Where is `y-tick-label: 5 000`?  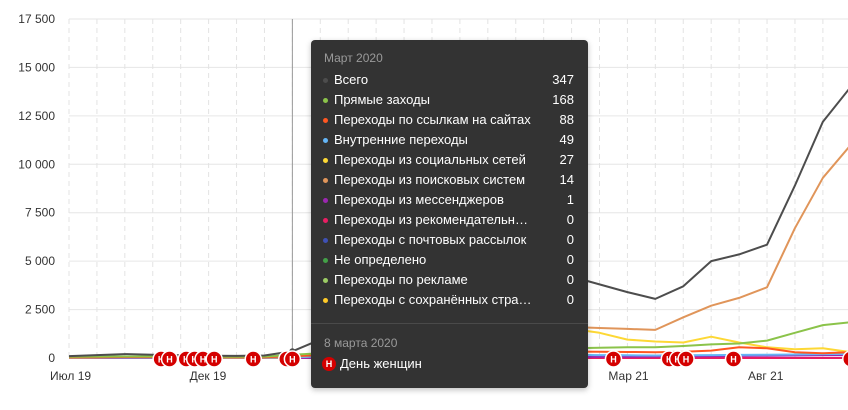
y-tick-label: 5 000 is located at coordinates (40, 261).